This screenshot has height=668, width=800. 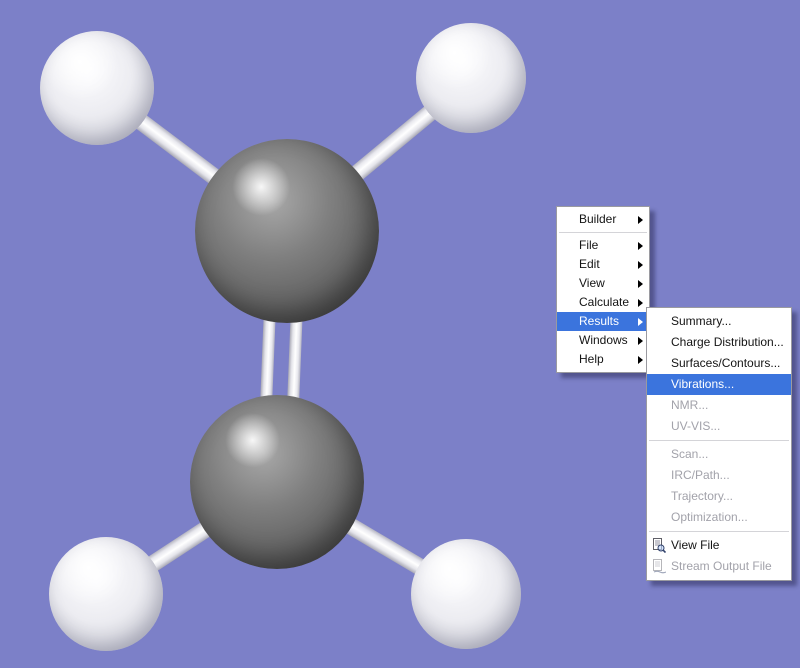 What do you see at coordinates (589, 245) in the screenshot?
I see `menu-item-label: File` at bounding box center [589, 245].